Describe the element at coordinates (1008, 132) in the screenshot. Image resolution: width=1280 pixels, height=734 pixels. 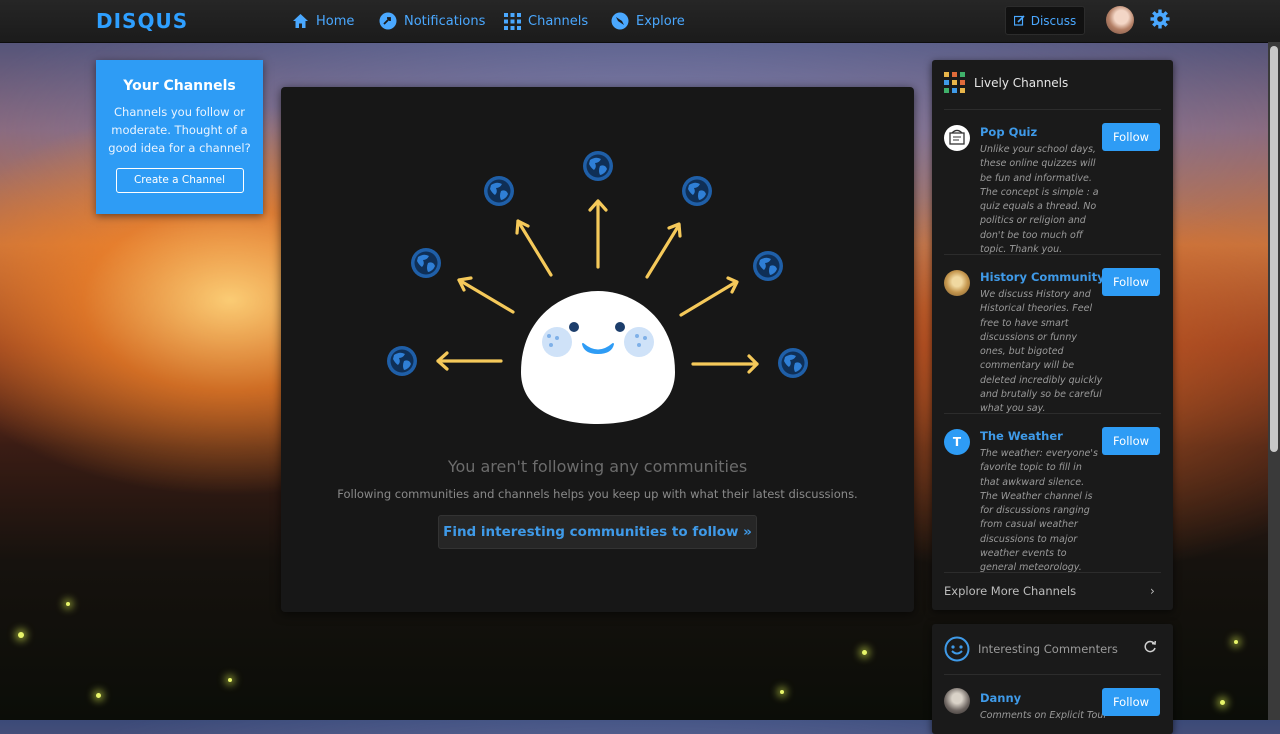
I see `channel-name: Pop Quiz` at that location.